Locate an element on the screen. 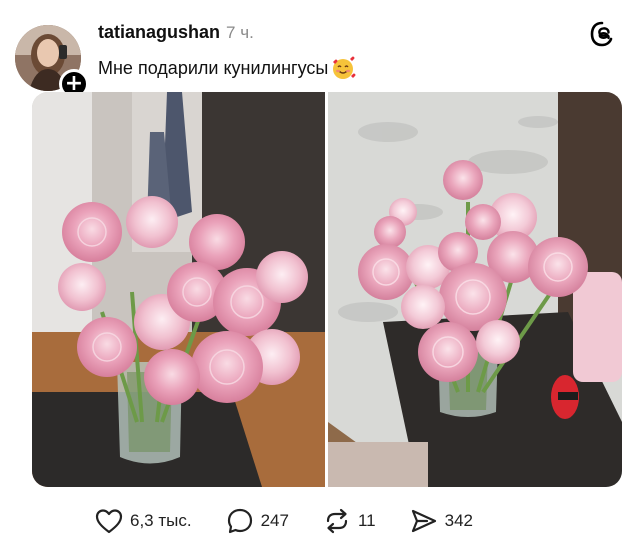 The height and width of the screenshot is (548, 640). like-button: 6,3 тыс. is located at coordinates (143, 521).